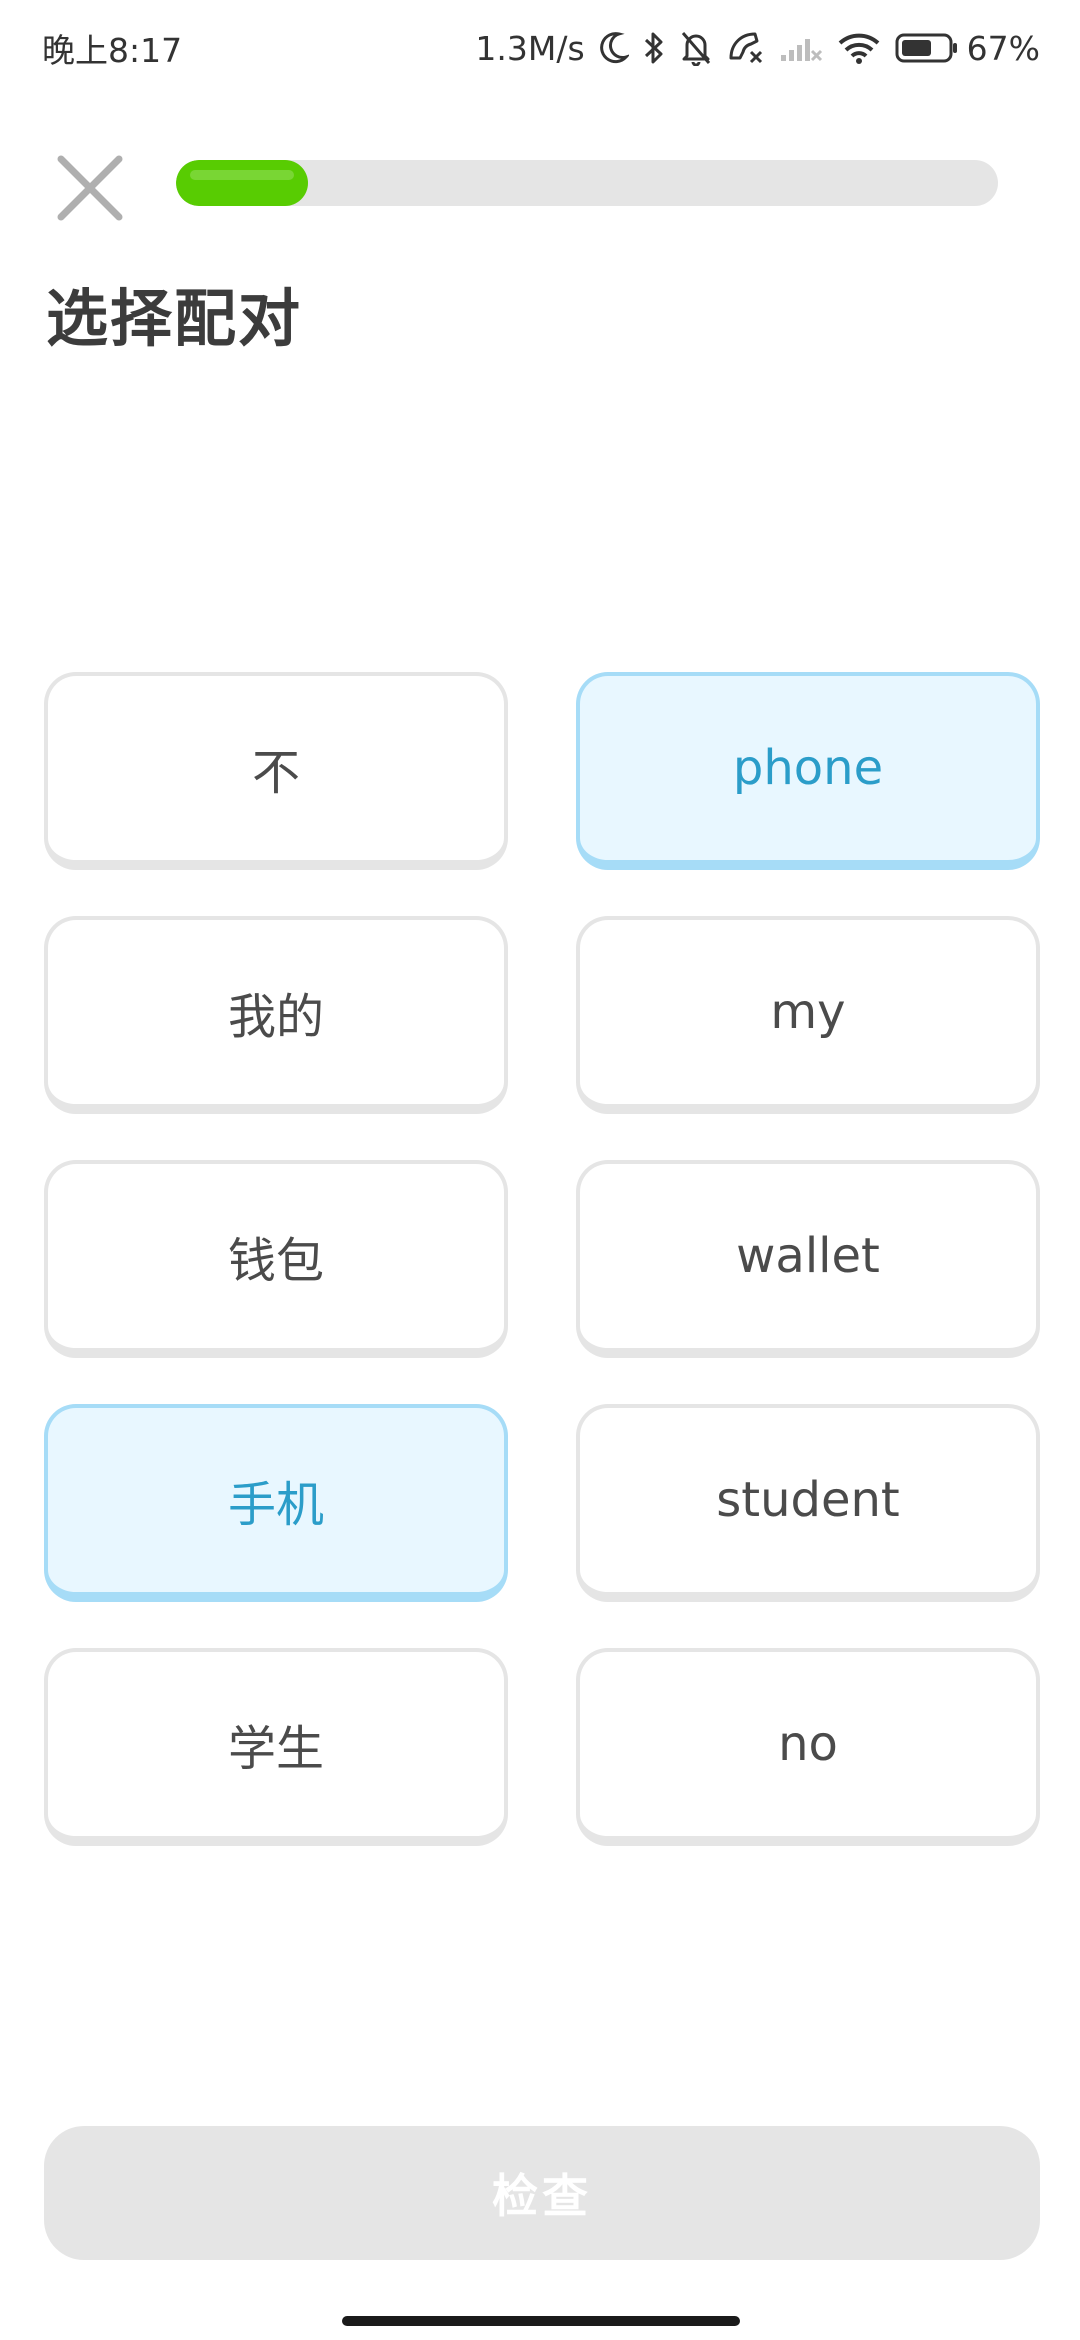 Image resolution: width=1080 pixels, height=2340 pixels. I want to click on status-icons: 1.3M/s 67%, so click(757, 48).